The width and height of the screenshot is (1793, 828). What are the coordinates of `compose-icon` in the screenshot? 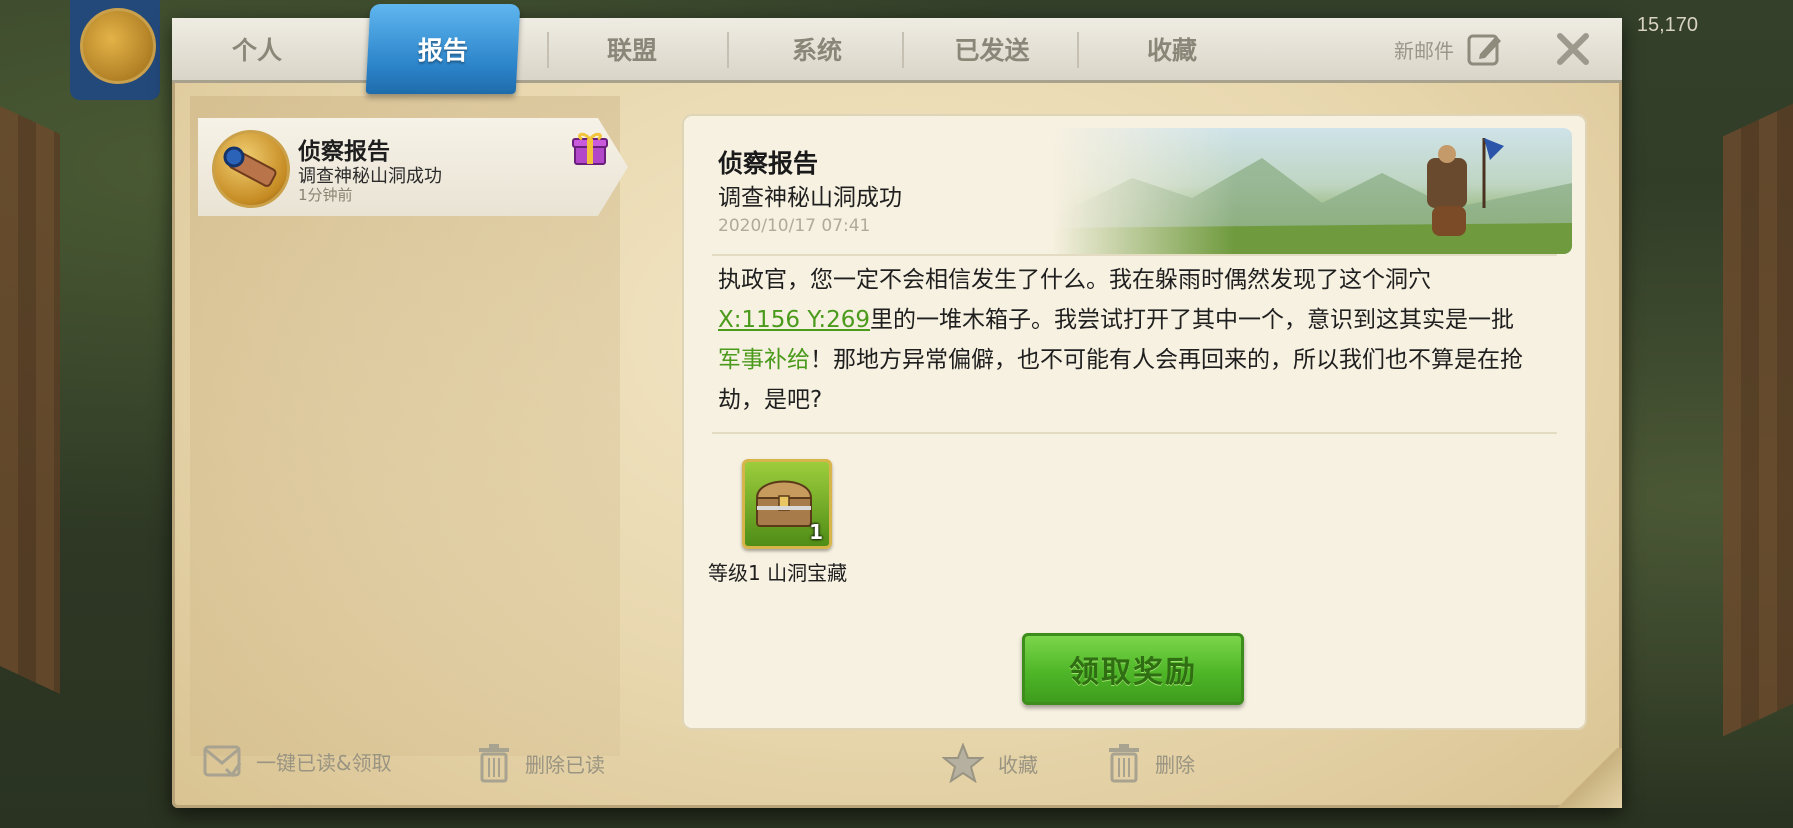 It's located at (1484, 50).